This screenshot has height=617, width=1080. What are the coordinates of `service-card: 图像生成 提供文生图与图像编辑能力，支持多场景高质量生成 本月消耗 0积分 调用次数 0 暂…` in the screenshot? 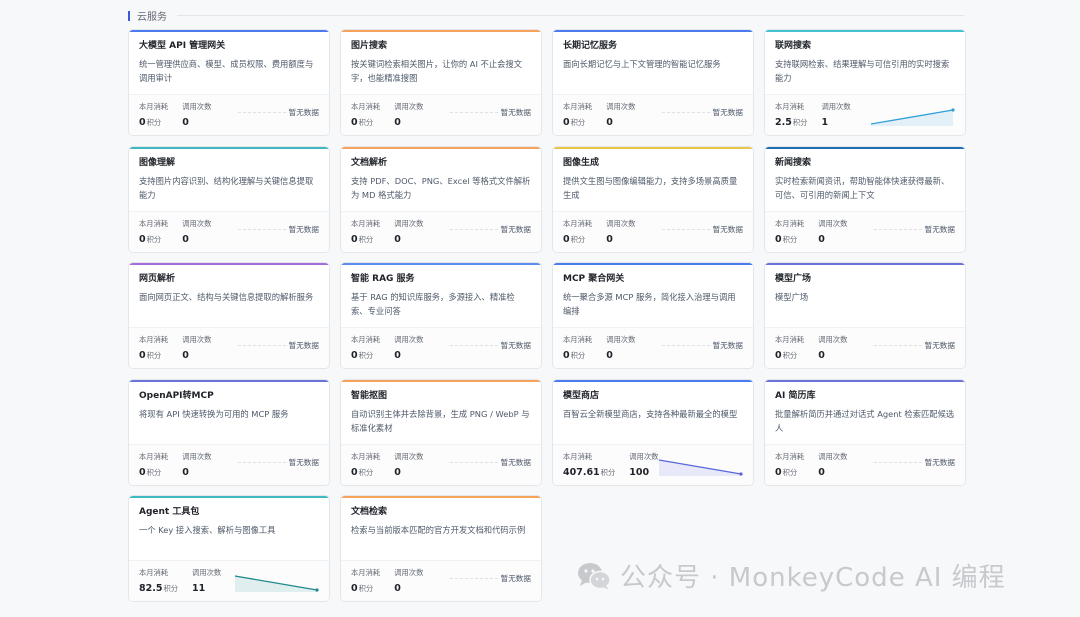 It's located at (653, 199).